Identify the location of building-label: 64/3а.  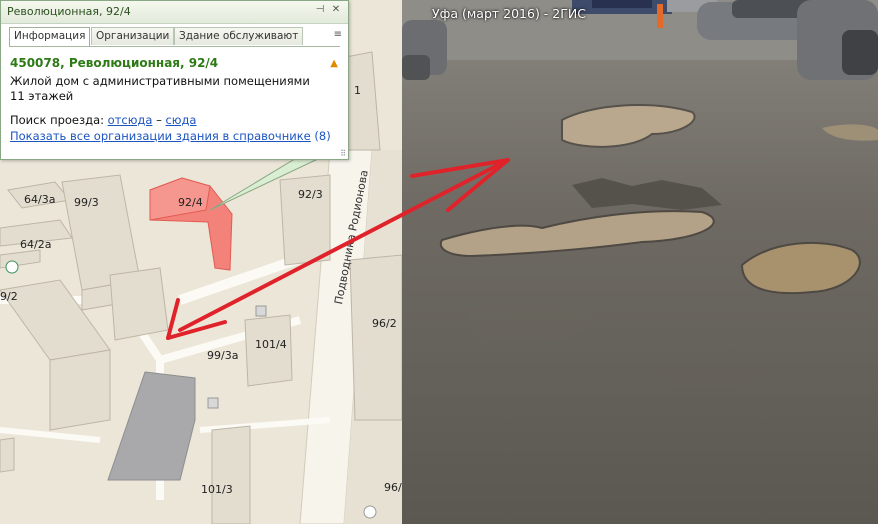
(40, 199).